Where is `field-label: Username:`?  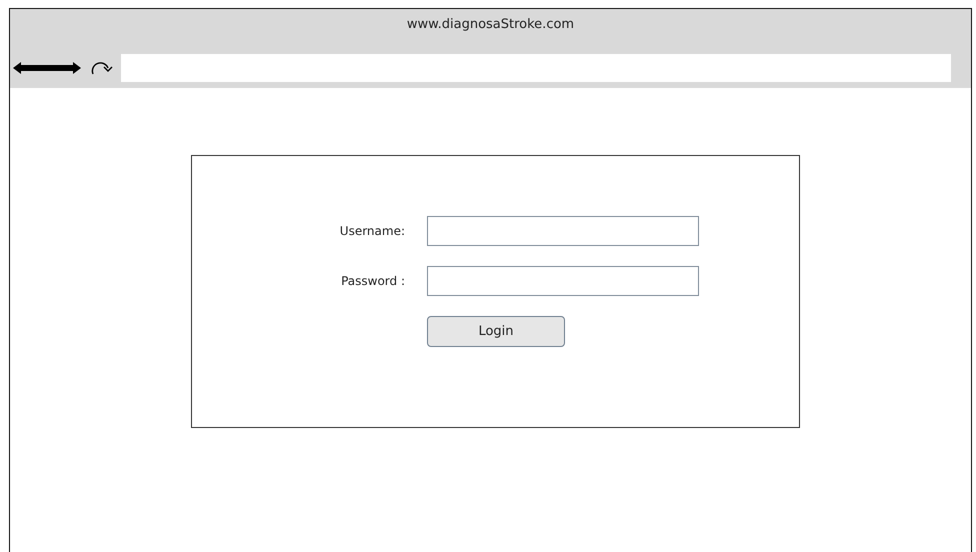
field-label: Username: is located at coordinates (371, 231).